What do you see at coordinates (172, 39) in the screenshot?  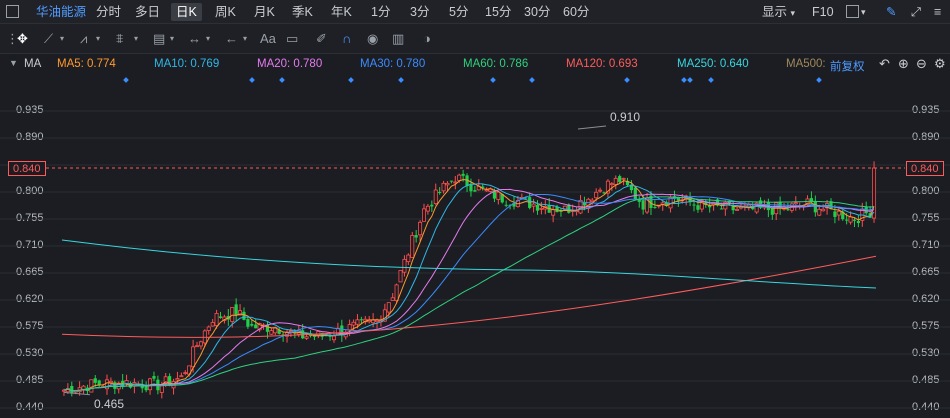 I see `bars-tool-chevron-icon: ▾` at bounding box center [172, 39].